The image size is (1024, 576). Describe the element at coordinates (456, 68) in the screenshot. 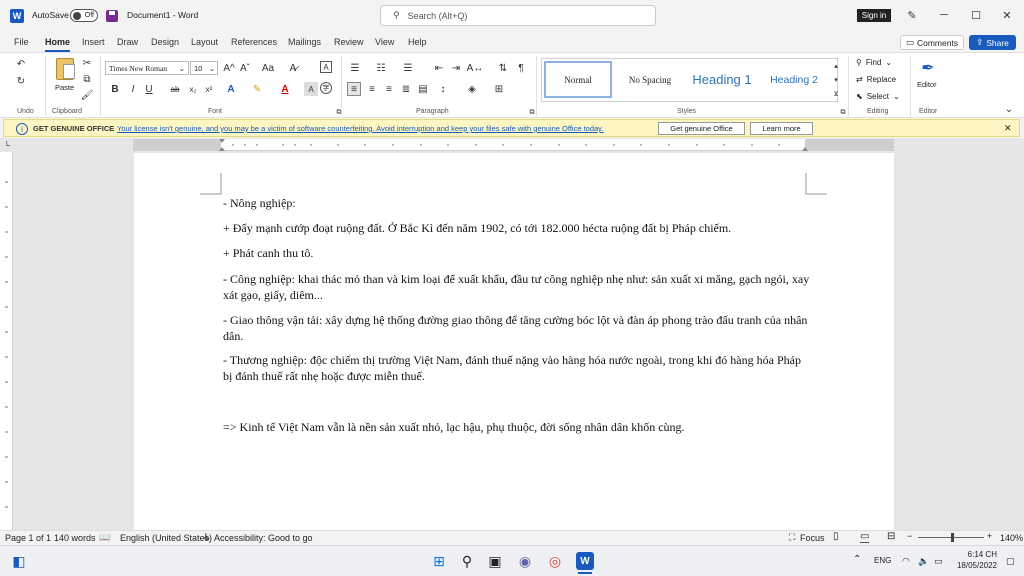

I see `increase-indent-icon: ⇥` at that location.